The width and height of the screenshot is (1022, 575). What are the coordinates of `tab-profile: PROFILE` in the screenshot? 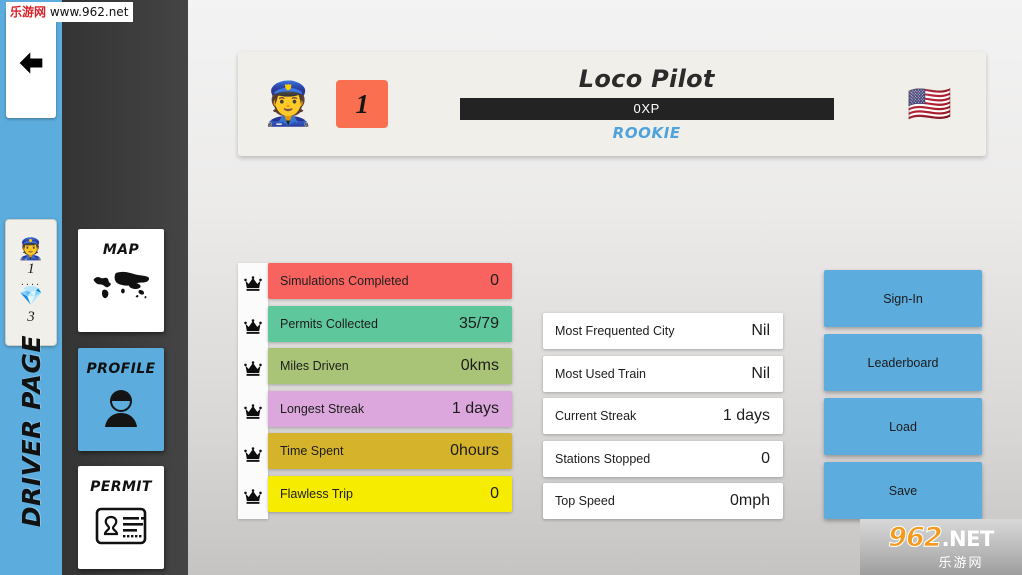 It's located at (121, 399).